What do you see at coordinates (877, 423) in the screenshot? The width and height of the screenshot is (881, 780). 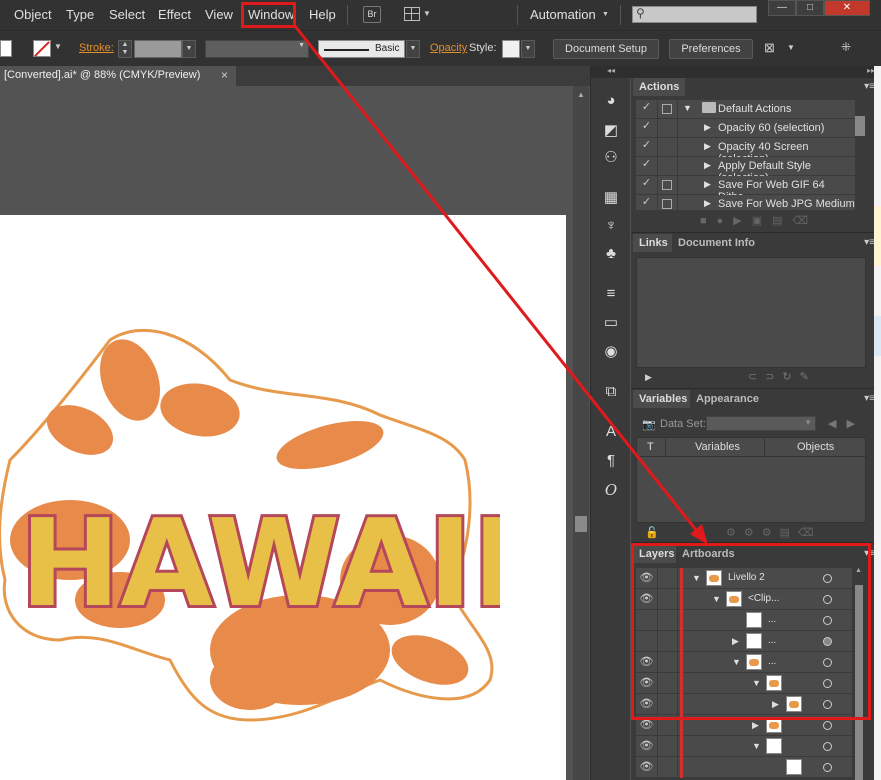 I see `background-window-edge` at bounding box center [877, 423].